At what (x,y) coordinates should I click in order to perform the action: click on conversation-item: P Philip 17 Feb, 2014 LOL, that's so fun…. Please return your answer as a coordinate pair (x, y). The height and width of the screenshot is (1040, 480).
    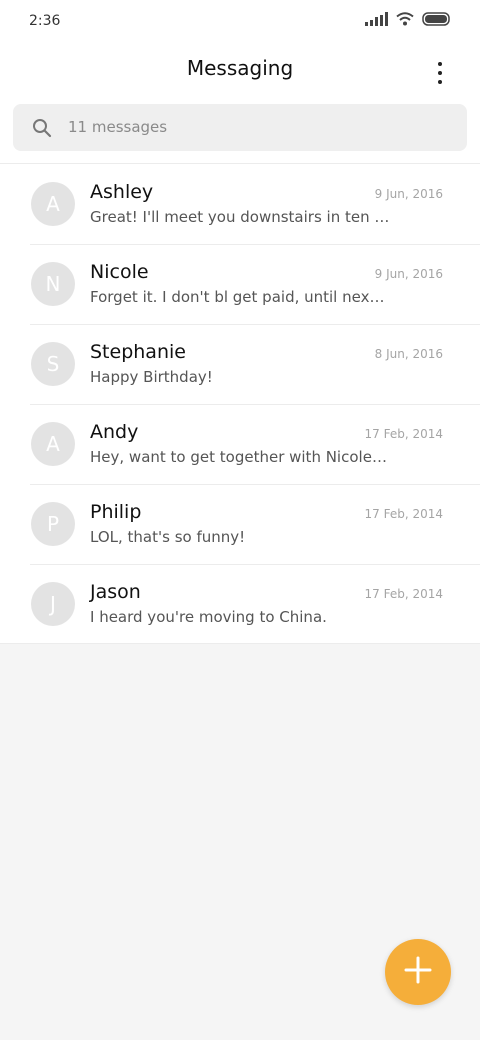
    Looking at the image, I should click on (240, 524).